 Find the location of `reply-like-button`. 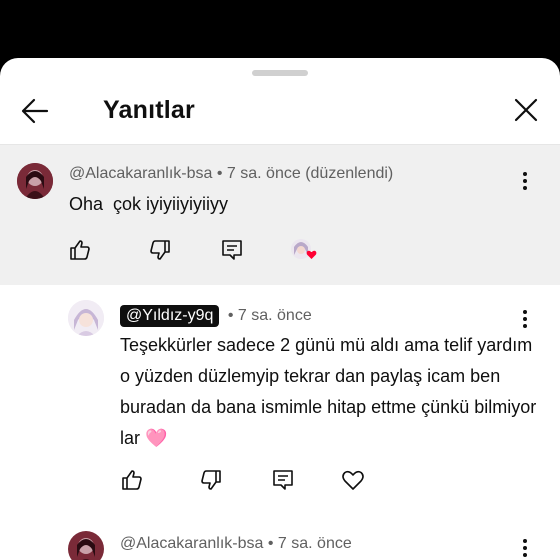

reply-like-button is located at coordinates (132, 480).